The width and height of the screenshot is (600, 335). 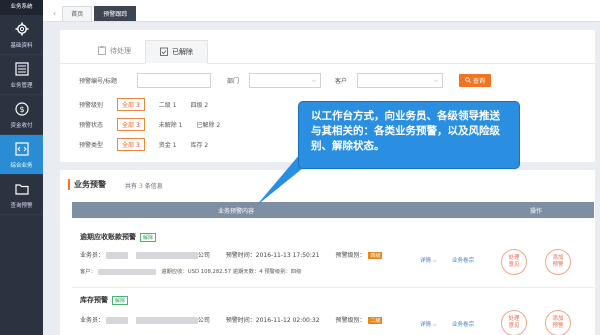 What do you see at coordinates (479, 81) in the screenshot?
I see `search-button-label: 查询` at bounding box center [479, 81].